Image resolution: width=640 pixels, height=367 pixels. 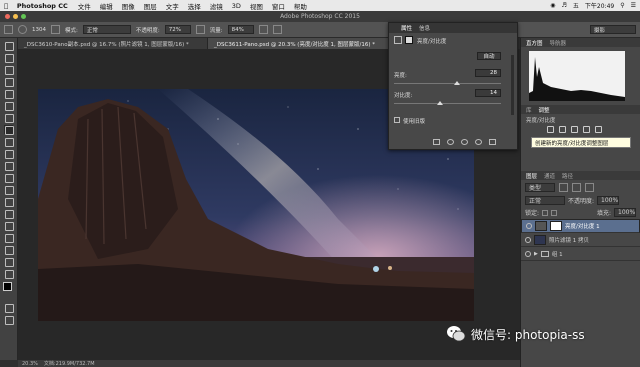 What do you see at coordinates (9, 130) in the screenshot?
I see `brush-tool-icon` at bounding box center [9, 130].